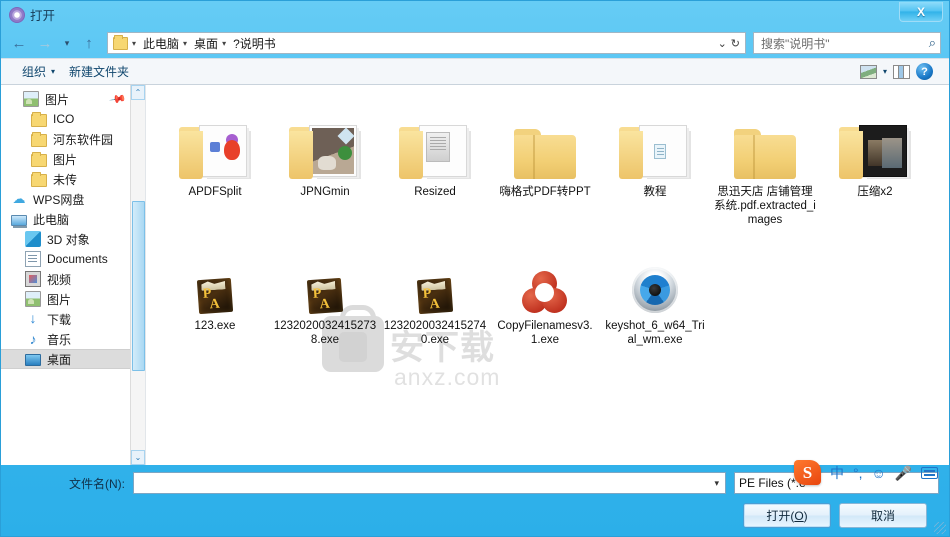 The image size is (950, 537). Describe the element at coordinates (930, 472) in the screenshot. I see `ime-keyboard-icon` at that location.